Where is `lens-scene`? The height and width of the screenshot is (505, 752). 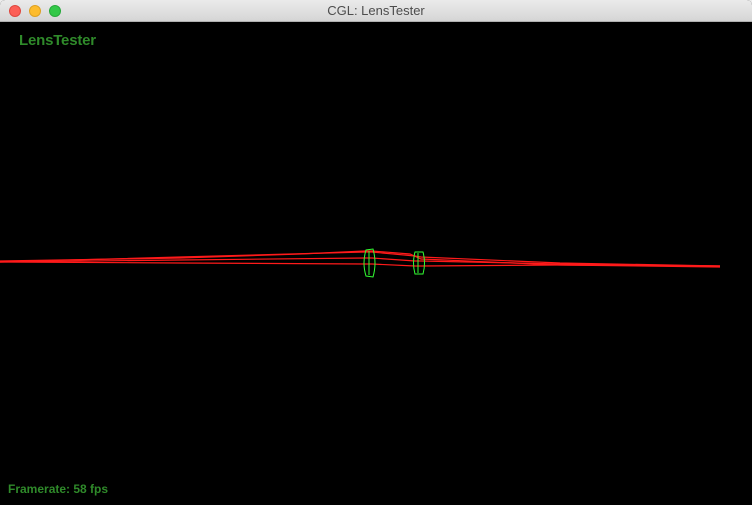
lens-scene is located at coordinates (360, 263).